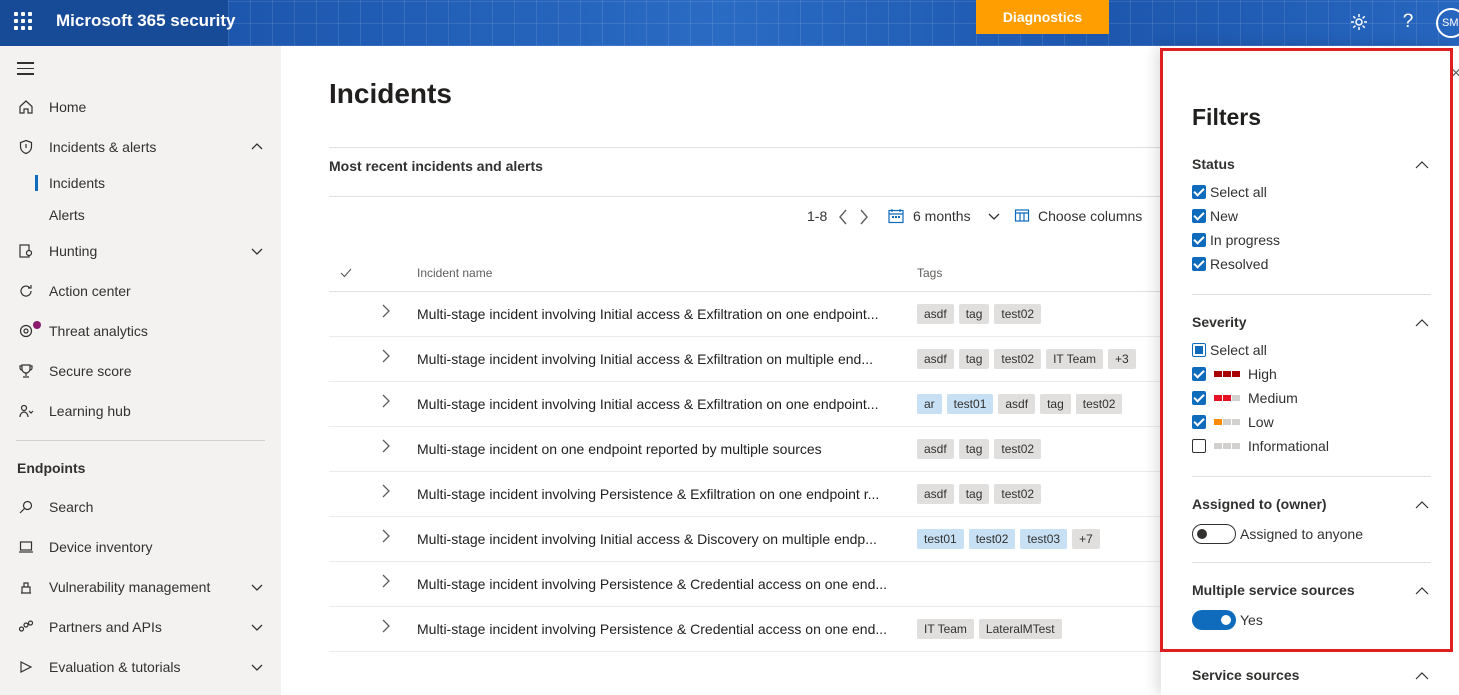 The width and height of the screenshot is (1459, 695). What do you see at coordinates (1078, 216) in the screenshot?
I see `choose-columns-button: Choose columns` at bounding box center [1078, 216].